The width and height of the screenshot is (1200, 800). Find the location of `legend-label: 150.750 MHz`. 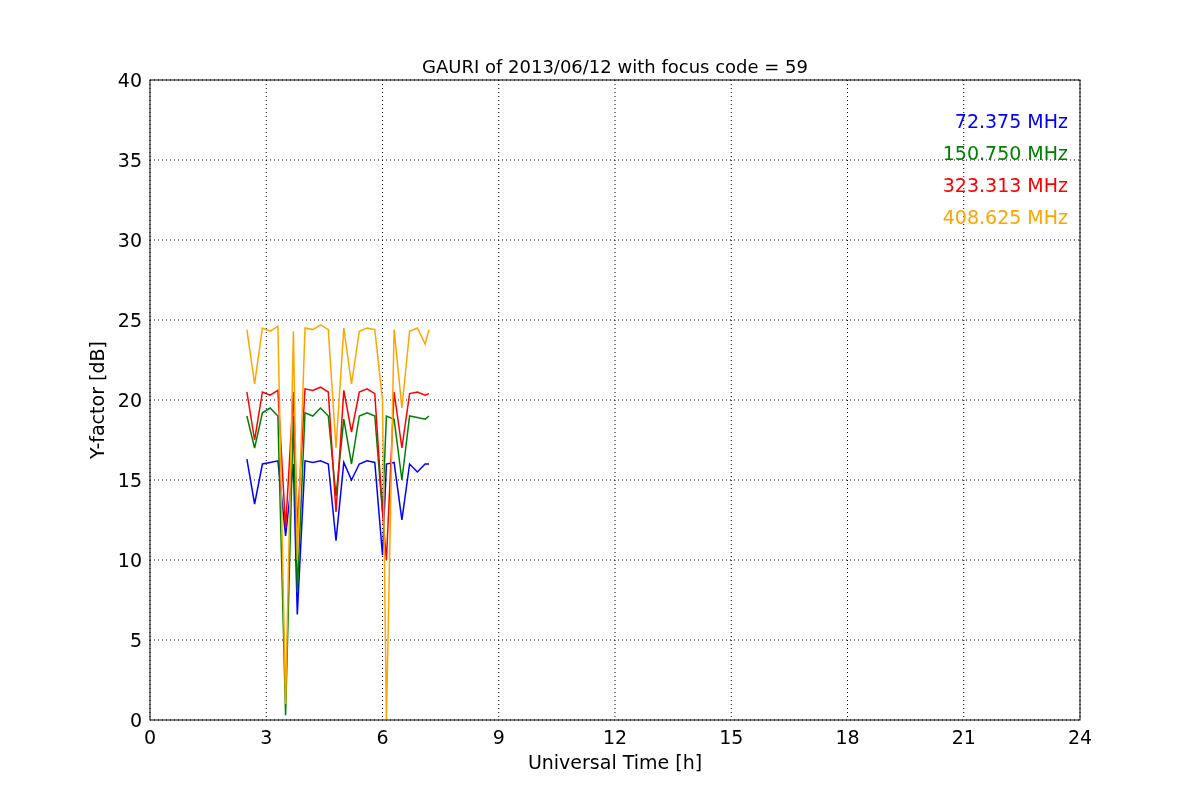

legend-label: 150.750 MHz is located at coordinates (1005, 153).